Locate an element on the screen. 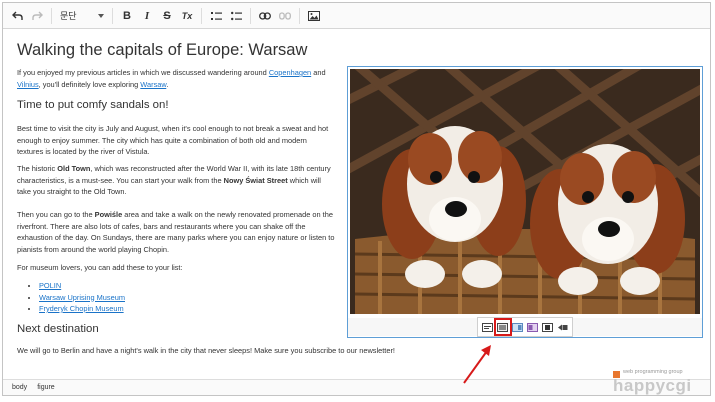 This screenshot has height=402, width=715. link-icon is located at coordinates (265, 15).